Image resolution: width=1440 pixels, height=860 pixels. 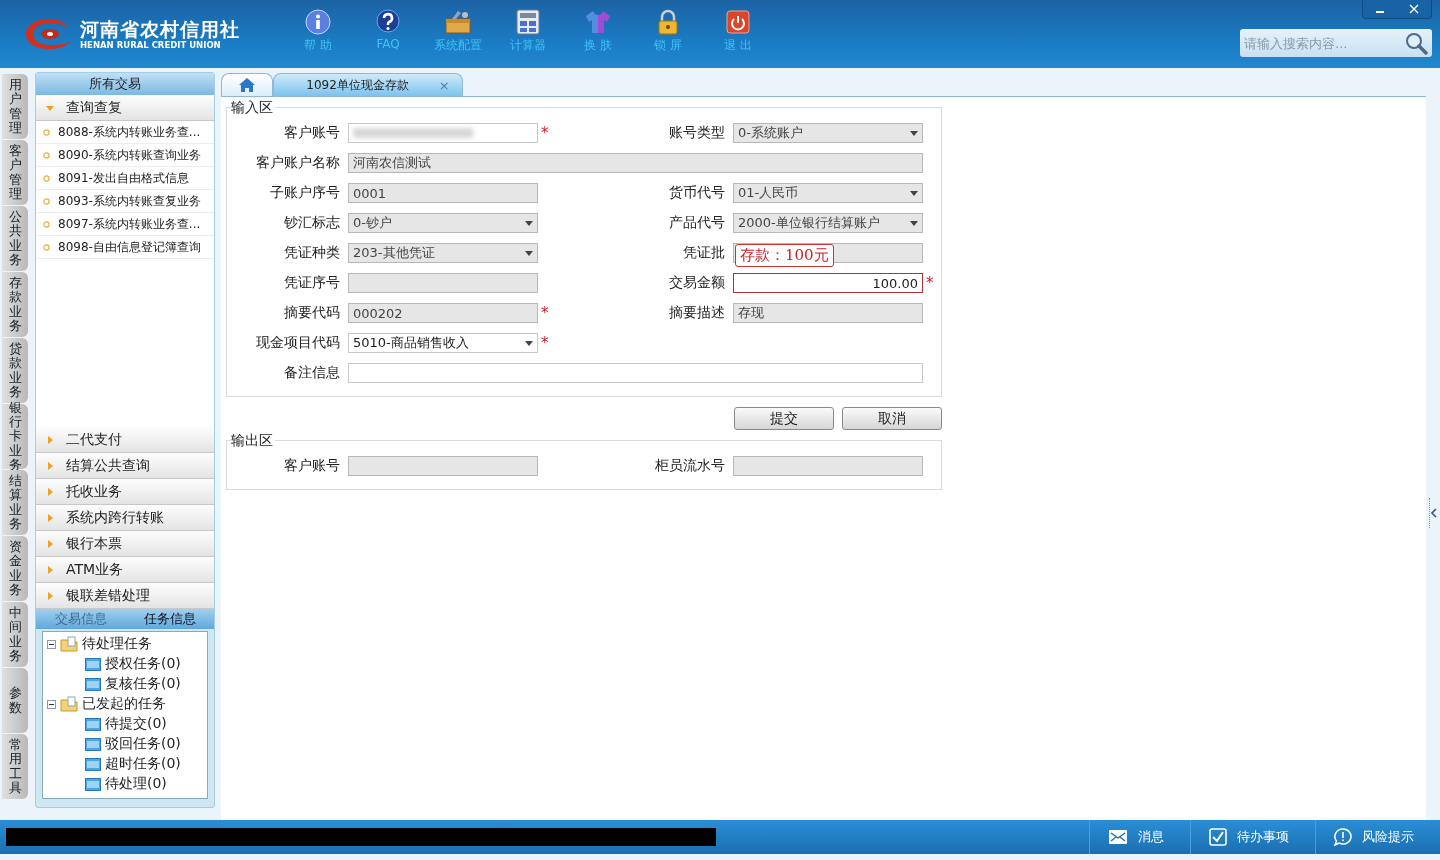 What do you see at coordinates (305, 193) in the screenshot?
I see `field-label: 子账户序号` at bounding box center [305, 193].